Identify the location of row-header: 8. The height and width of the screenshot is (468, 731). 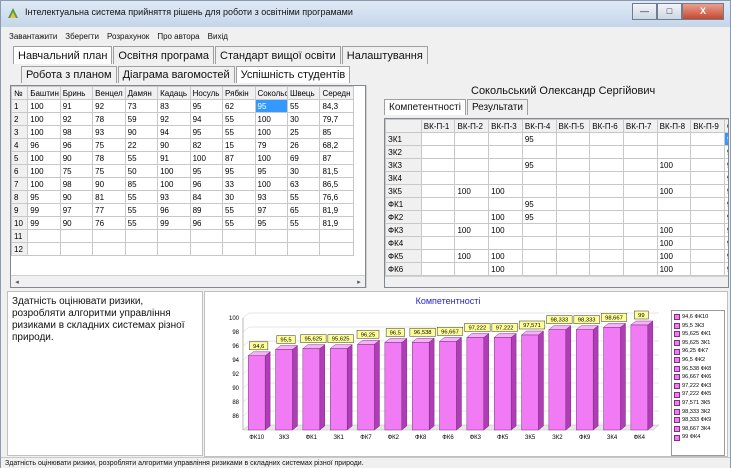
(20, 197).